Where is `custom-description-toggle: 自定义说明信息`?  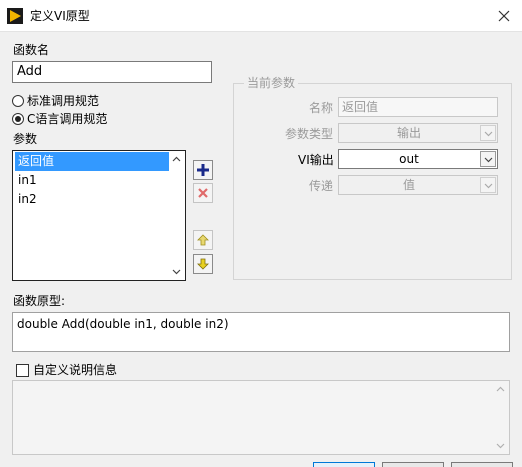 custom-description-toggle: 自定义说明信息 is located at coordinates (66, 370).